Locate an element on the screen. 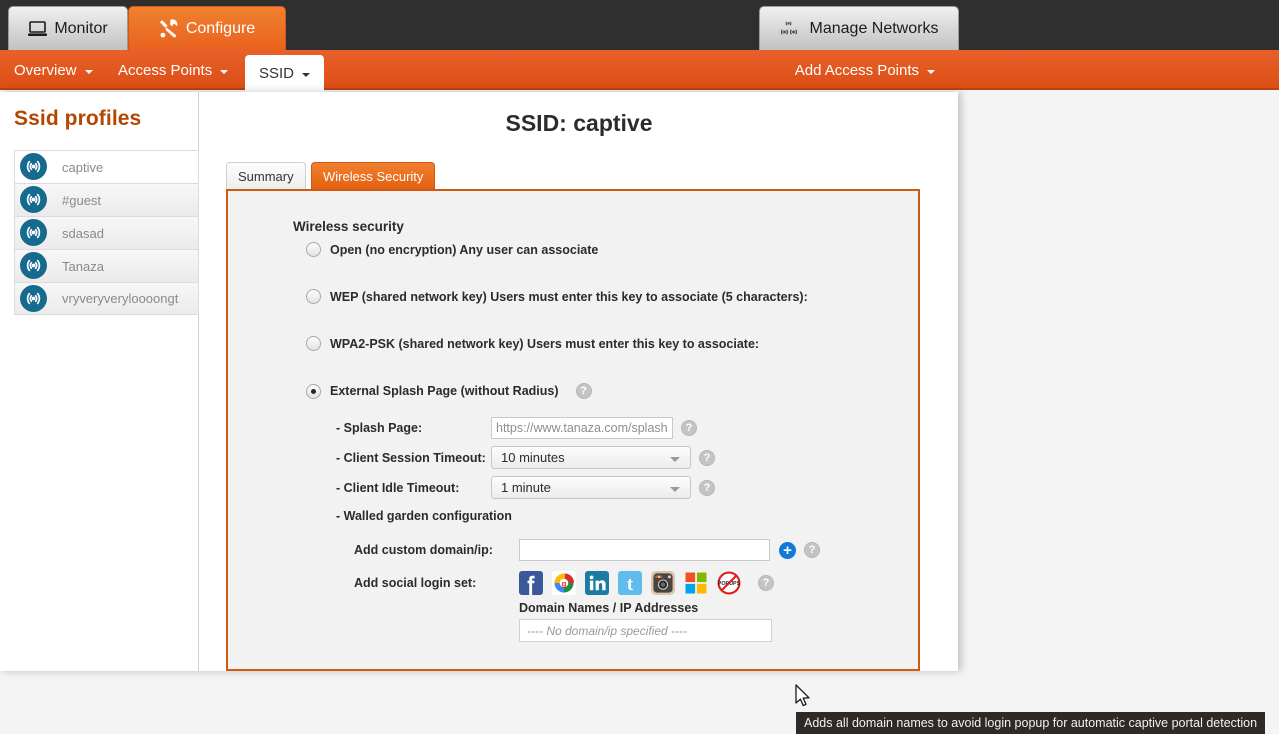 The width and height of the screenshot is (1279, 734). radio-external-splash-page-label: External Splash Page (without Radius) is located at coordinates (444, 391).